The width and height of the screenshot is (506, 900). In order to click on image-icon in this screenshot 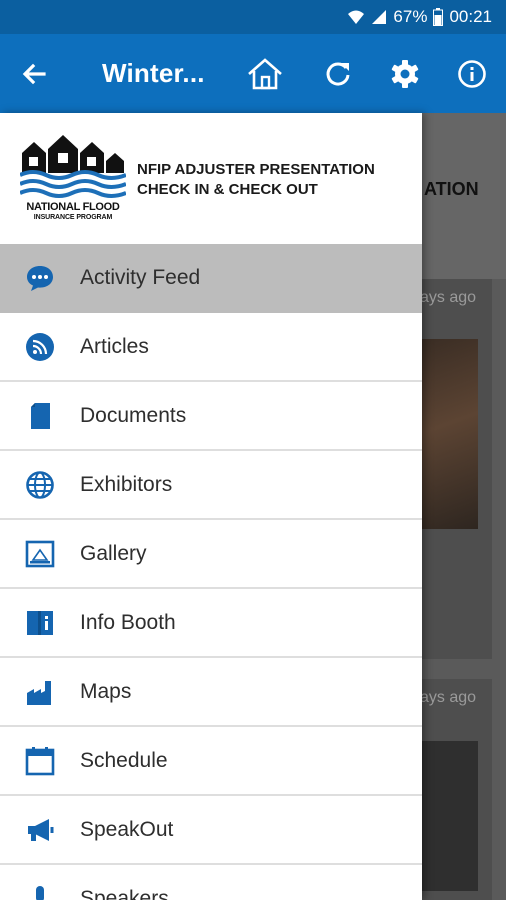, I will do `click(40, 554)`.